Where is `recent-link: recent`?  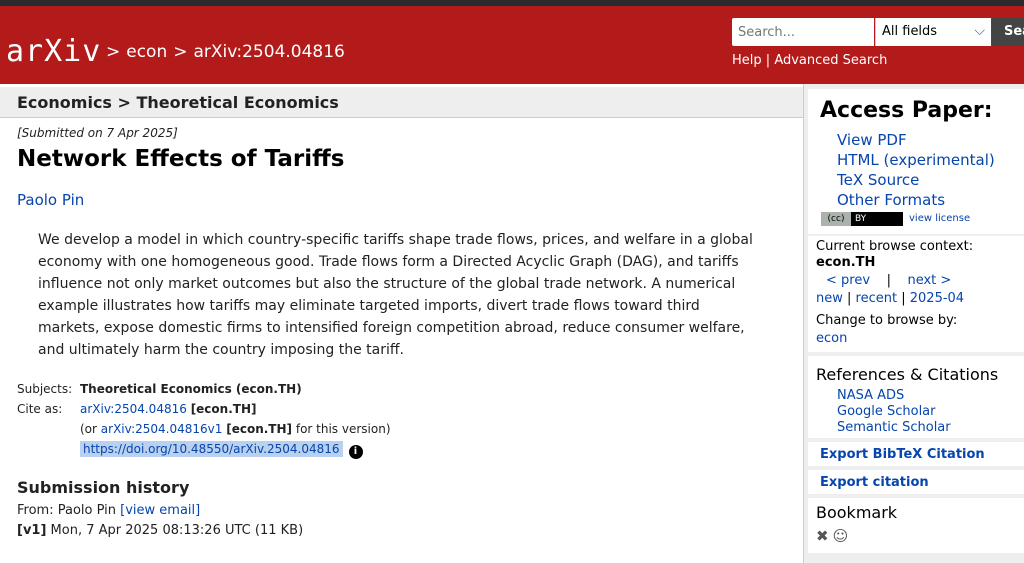 recent-link: recent is located at coordinates (877, 298).